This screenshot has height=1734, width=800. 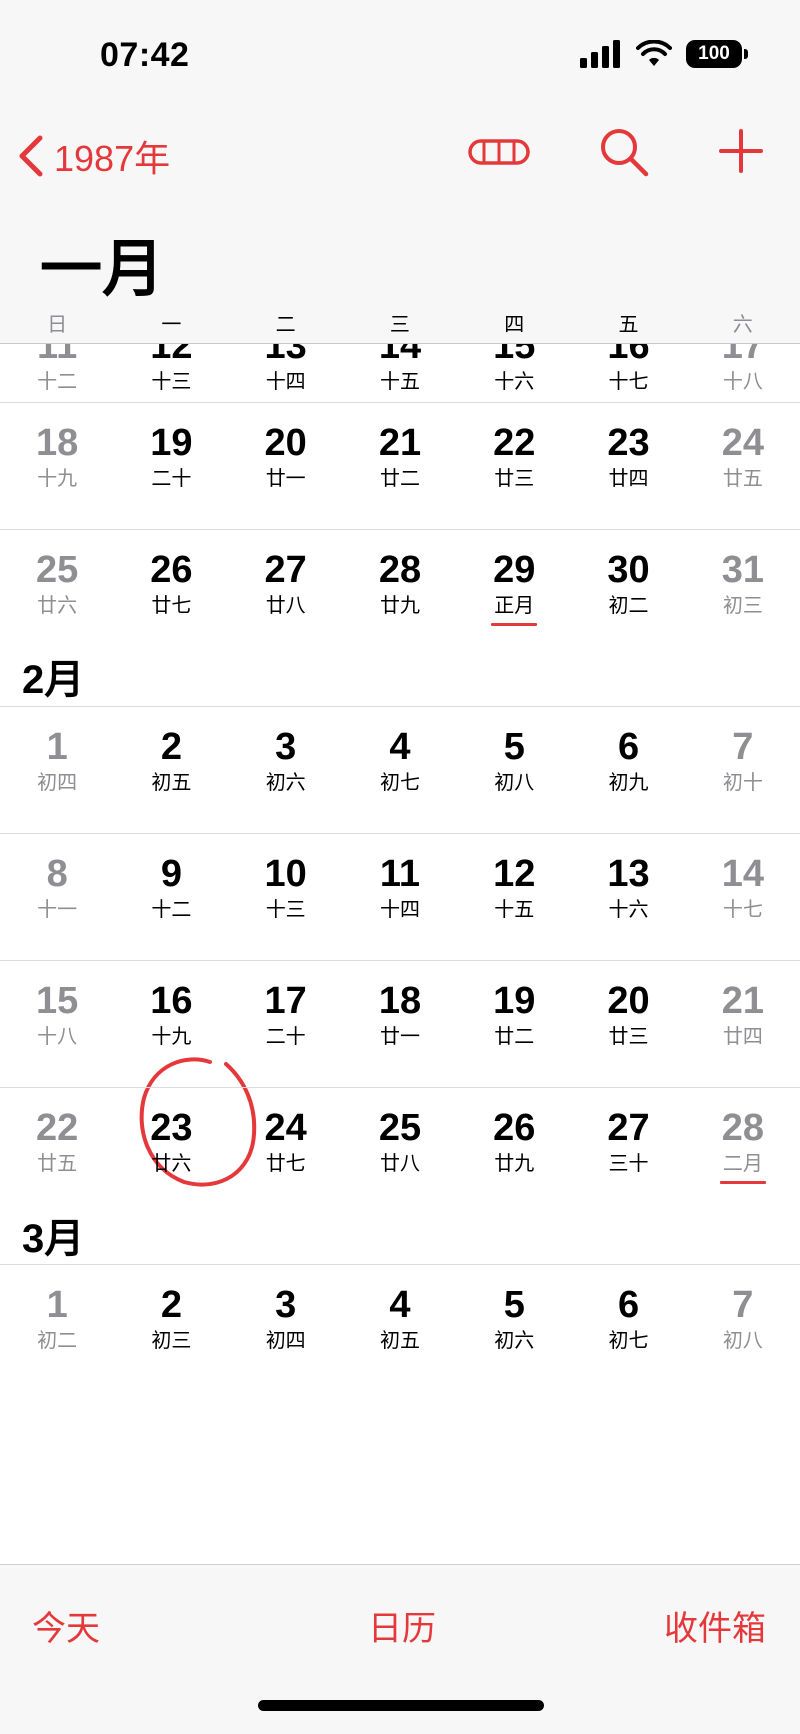 What do you see at coordinates (743, 1005) in the screenshot?
I see `day-cell: 21 廿四` at bounding box center [743, 1005].